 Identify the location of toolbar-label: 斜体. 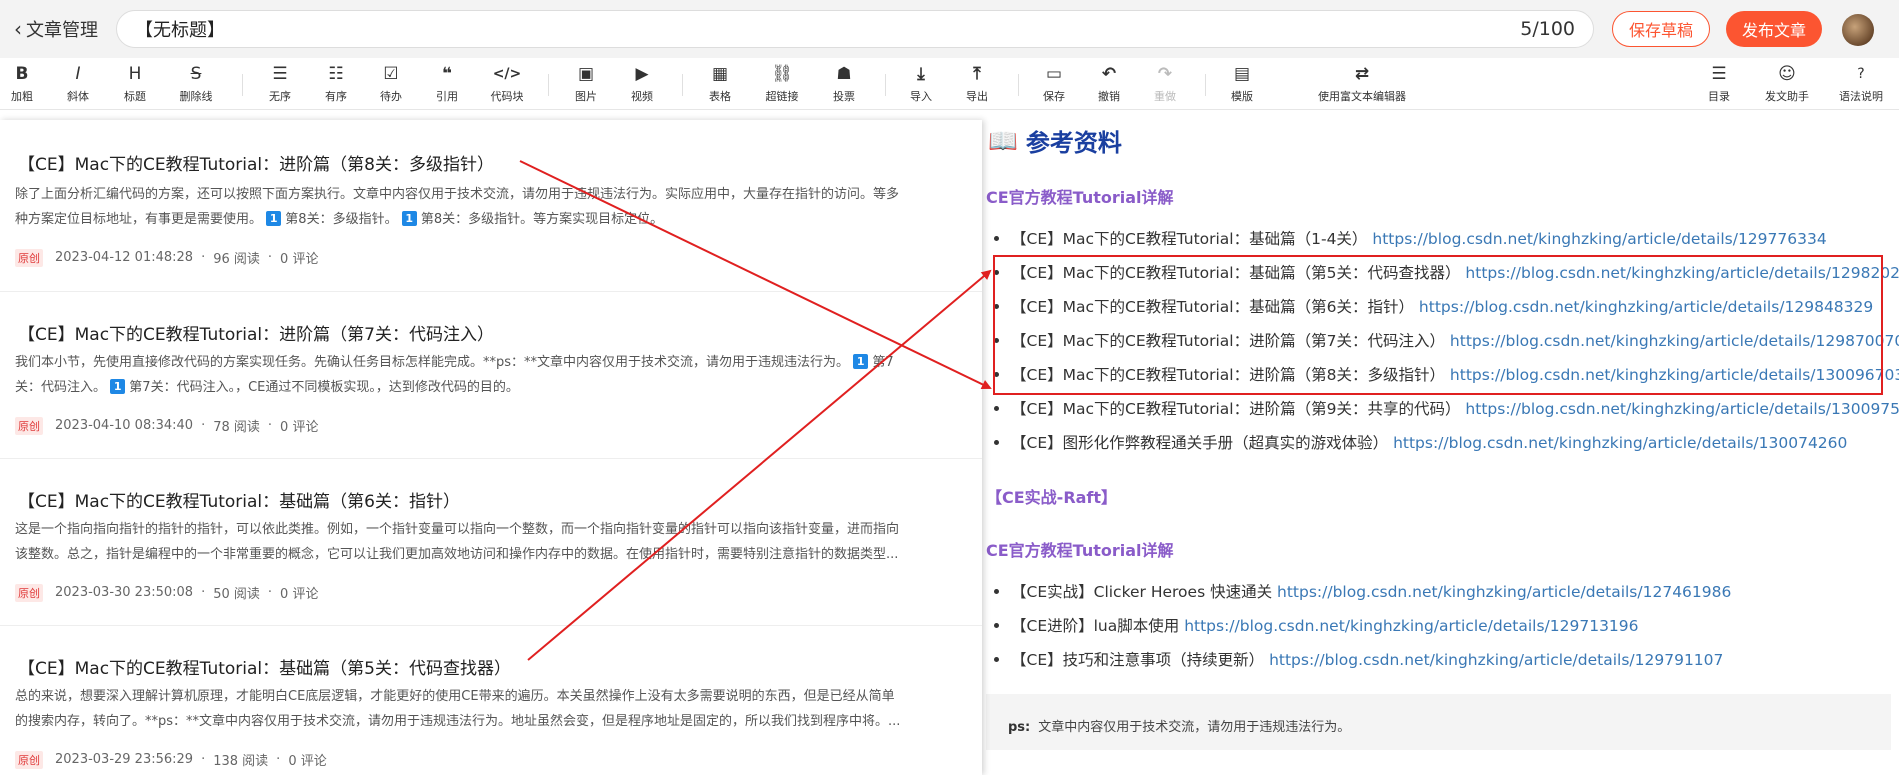
(78, 96).